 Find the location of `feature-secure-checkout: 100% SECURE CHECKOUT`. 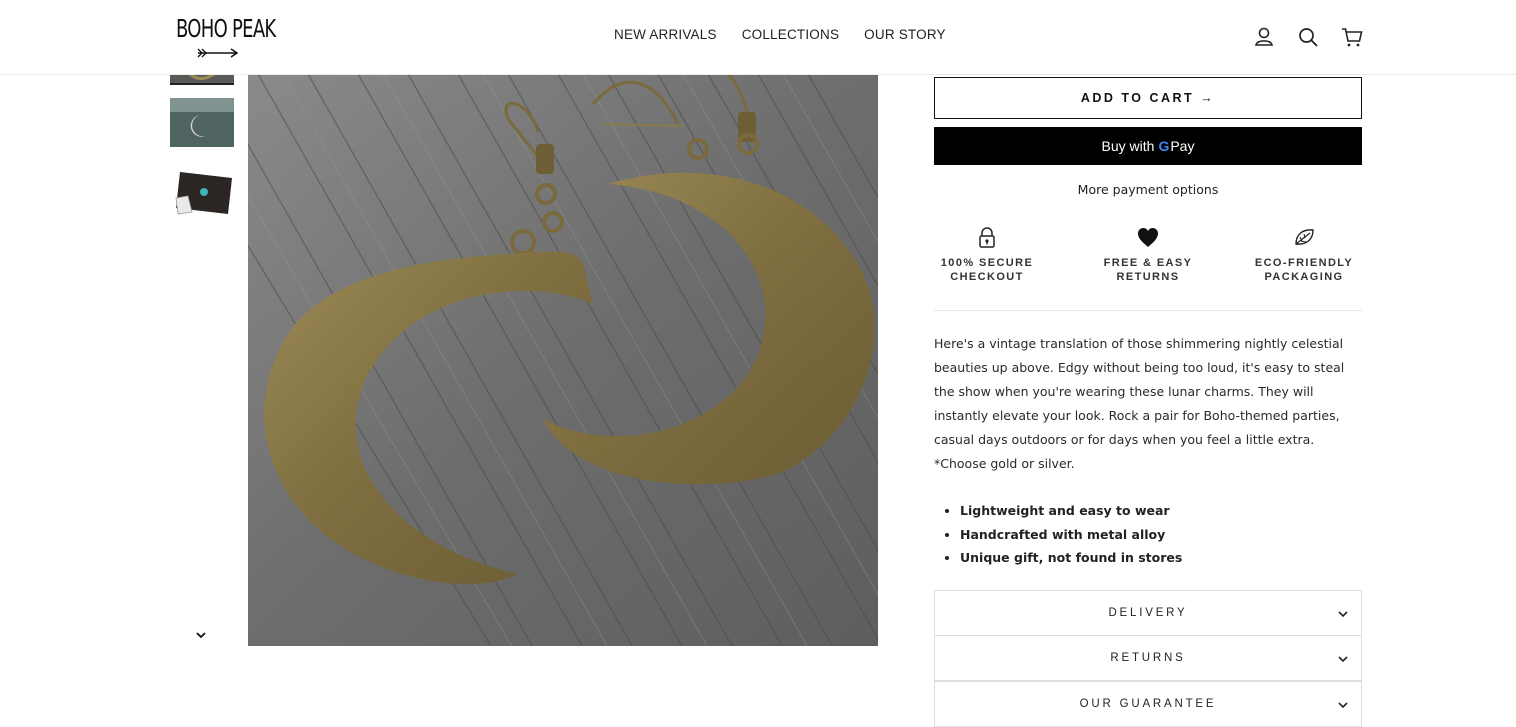

feature-secure-checkout: 100% SECURE CHECKOUT is located at coordinates (987, 255).